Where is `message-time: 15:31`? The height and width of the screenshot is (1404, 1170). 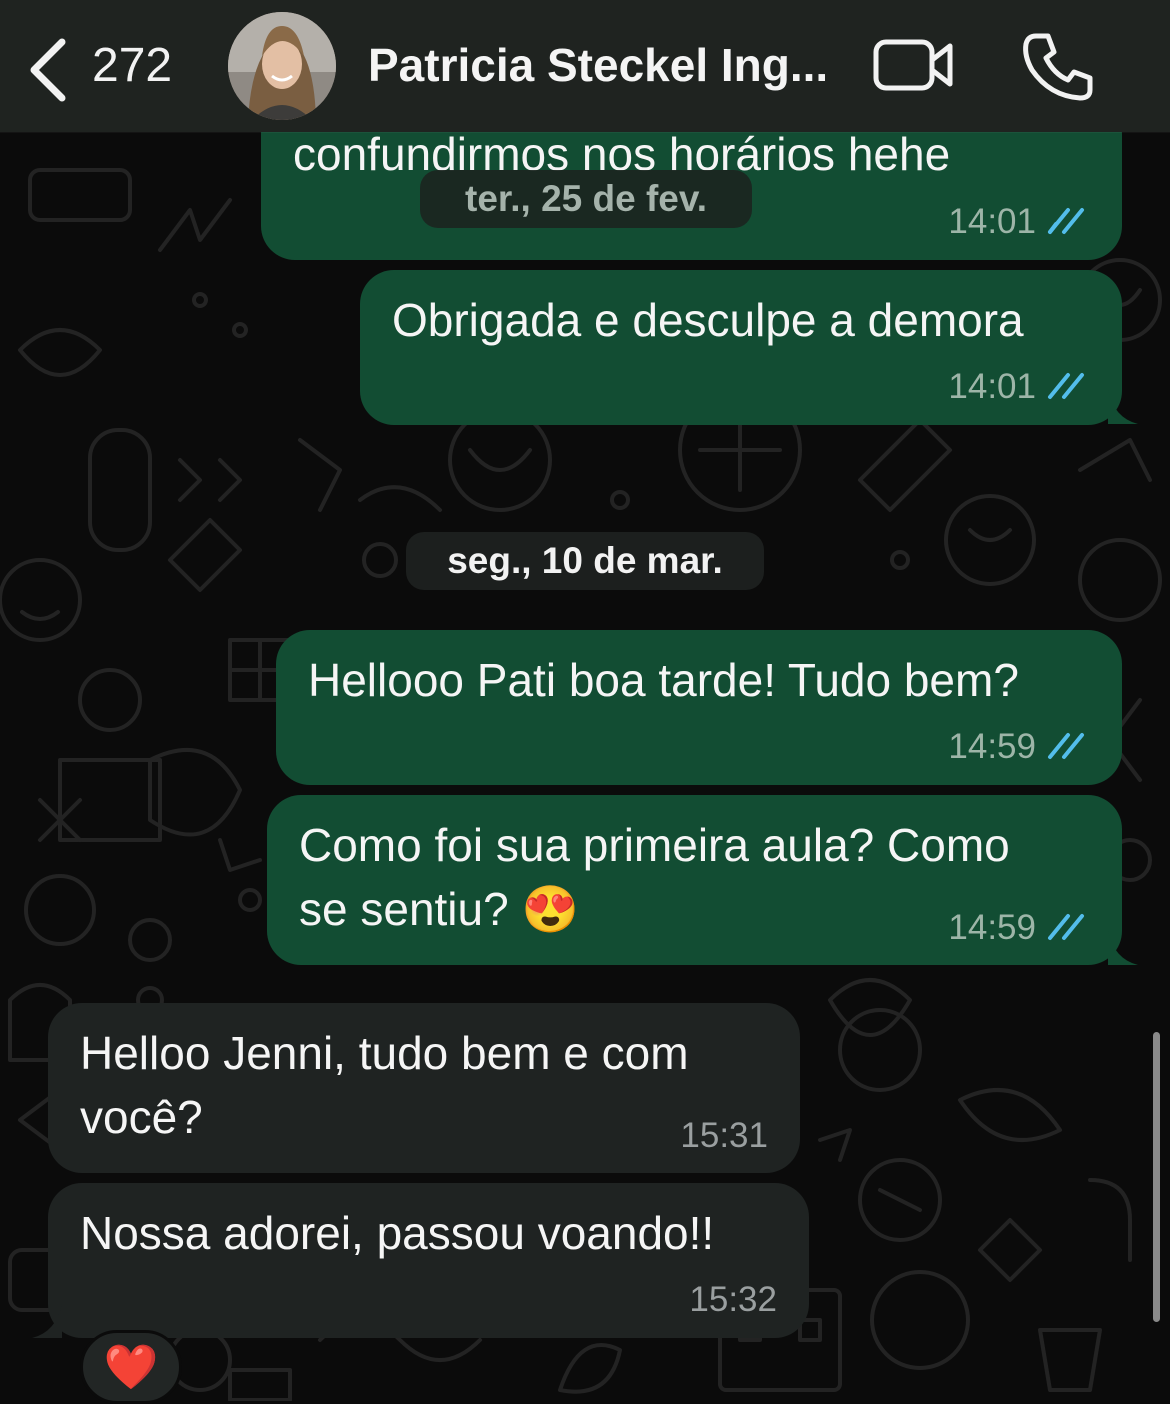 message-time: 15:31 is located at coordinates (724, 1135).